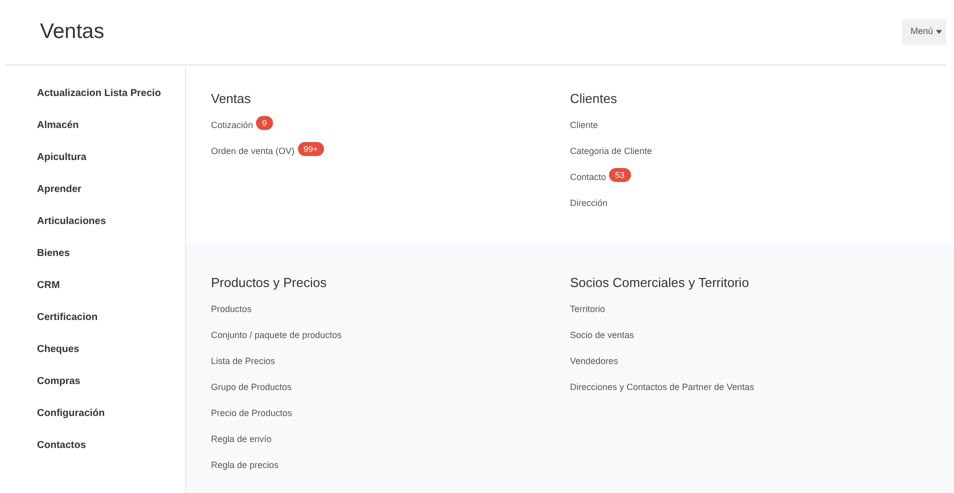 The width and height of the screenshot is (954, 493). What do you see at coordinates (924, 32) in the screenshot?
I see `menu-button: Menú` at bounding box center [924, 32].